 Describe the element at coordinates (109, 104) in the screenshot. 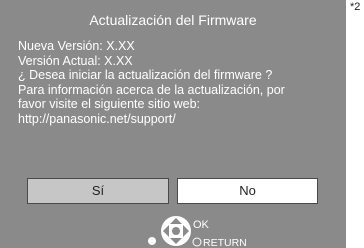

I see `info-line-2: favor visite el siguiente sitio web:` at that location.